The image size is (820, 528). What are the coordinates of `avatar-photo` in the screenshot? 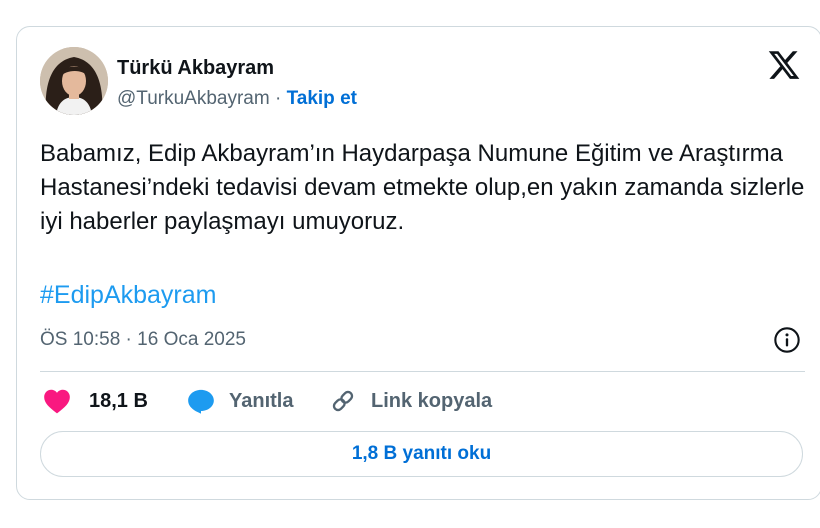 It's located at (74, 81).